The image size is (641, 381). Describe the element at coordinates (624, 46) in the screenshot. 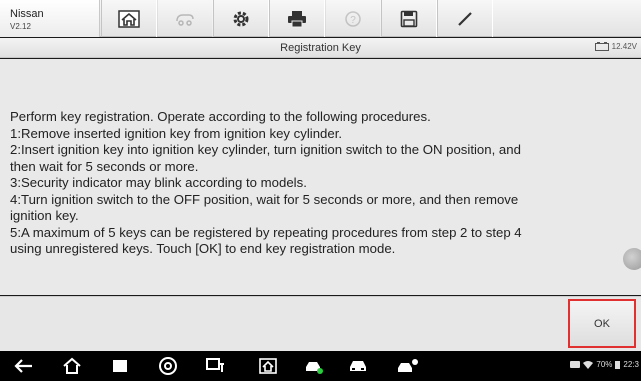

I see `battery-voltage: 12.42V` at that location.